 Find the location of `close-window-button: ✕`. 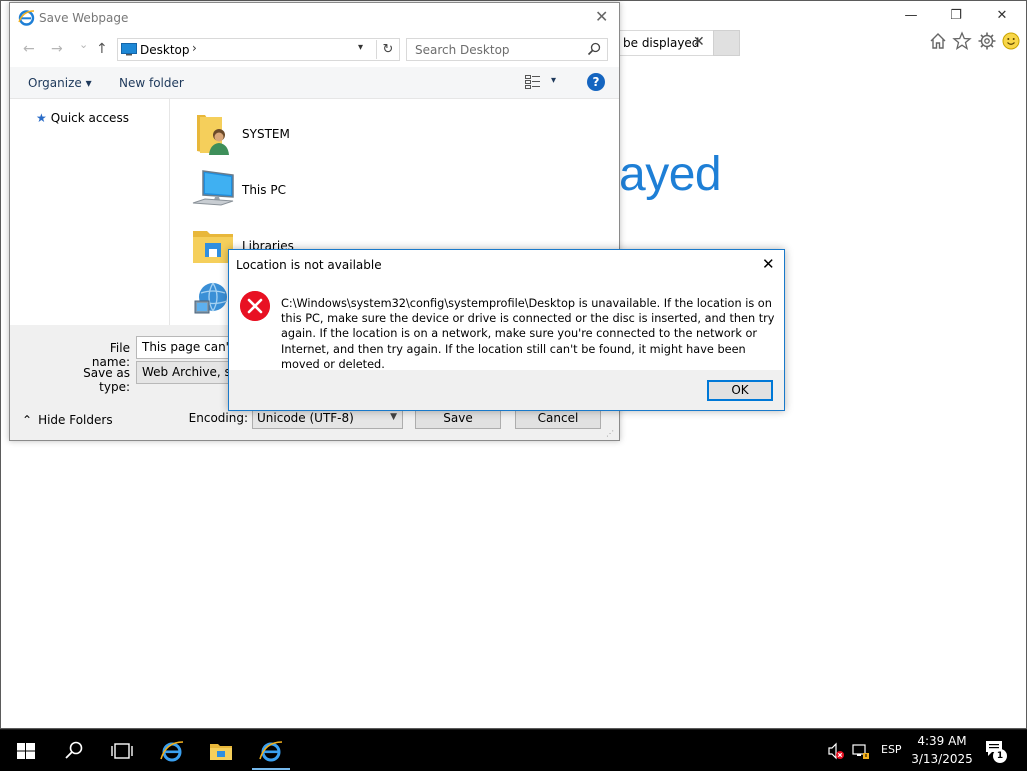

close-window-button: ✕ is located at coordinates (1002, 16).